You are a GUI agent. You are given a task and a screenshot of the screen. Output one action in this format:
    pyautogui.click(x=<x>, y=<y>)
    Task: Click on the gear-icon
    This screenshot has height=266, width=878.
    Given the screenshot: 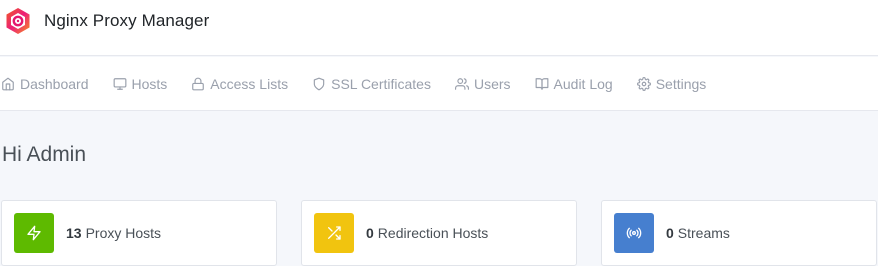 What is the action you would take?
    pyautogui.click(x=643, y=83)
    